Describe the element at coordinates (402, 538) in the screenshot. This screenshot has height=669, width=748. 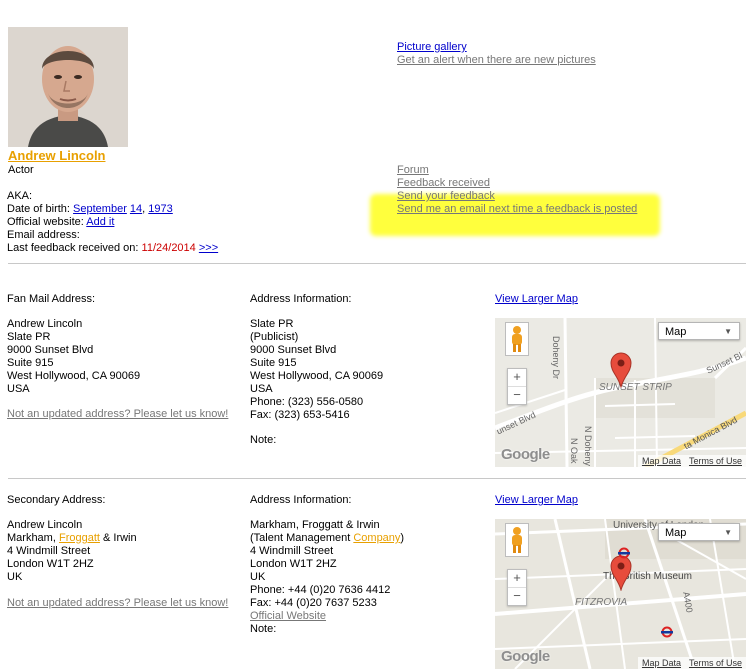
I see `address-text: )` at that location.